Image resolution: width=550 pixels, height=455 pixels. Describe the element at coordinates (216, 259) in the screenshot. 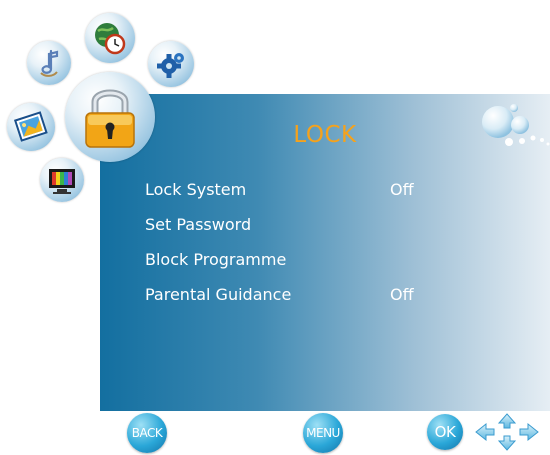

I see `menu-item-label: Block Programme` at that location.